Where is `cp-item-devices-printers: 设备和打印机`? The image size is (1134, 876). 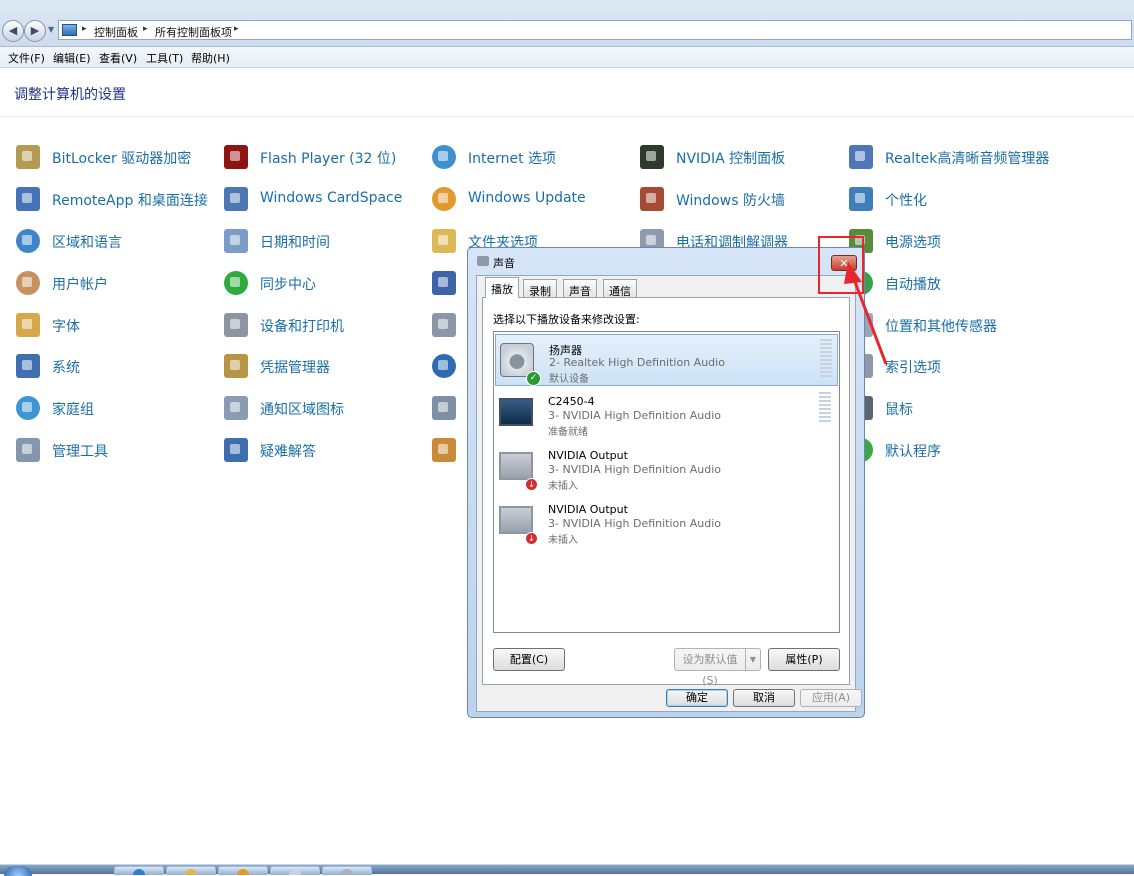 cp-item-devices-printers: 设备和打印机 is located at coordinates (319, 326).